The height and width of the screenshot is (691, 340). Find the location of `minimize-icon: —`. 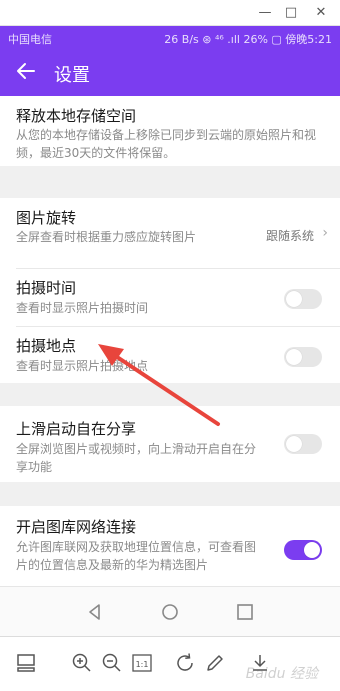

minimize-icon: — is located at coordinates (265, 13).